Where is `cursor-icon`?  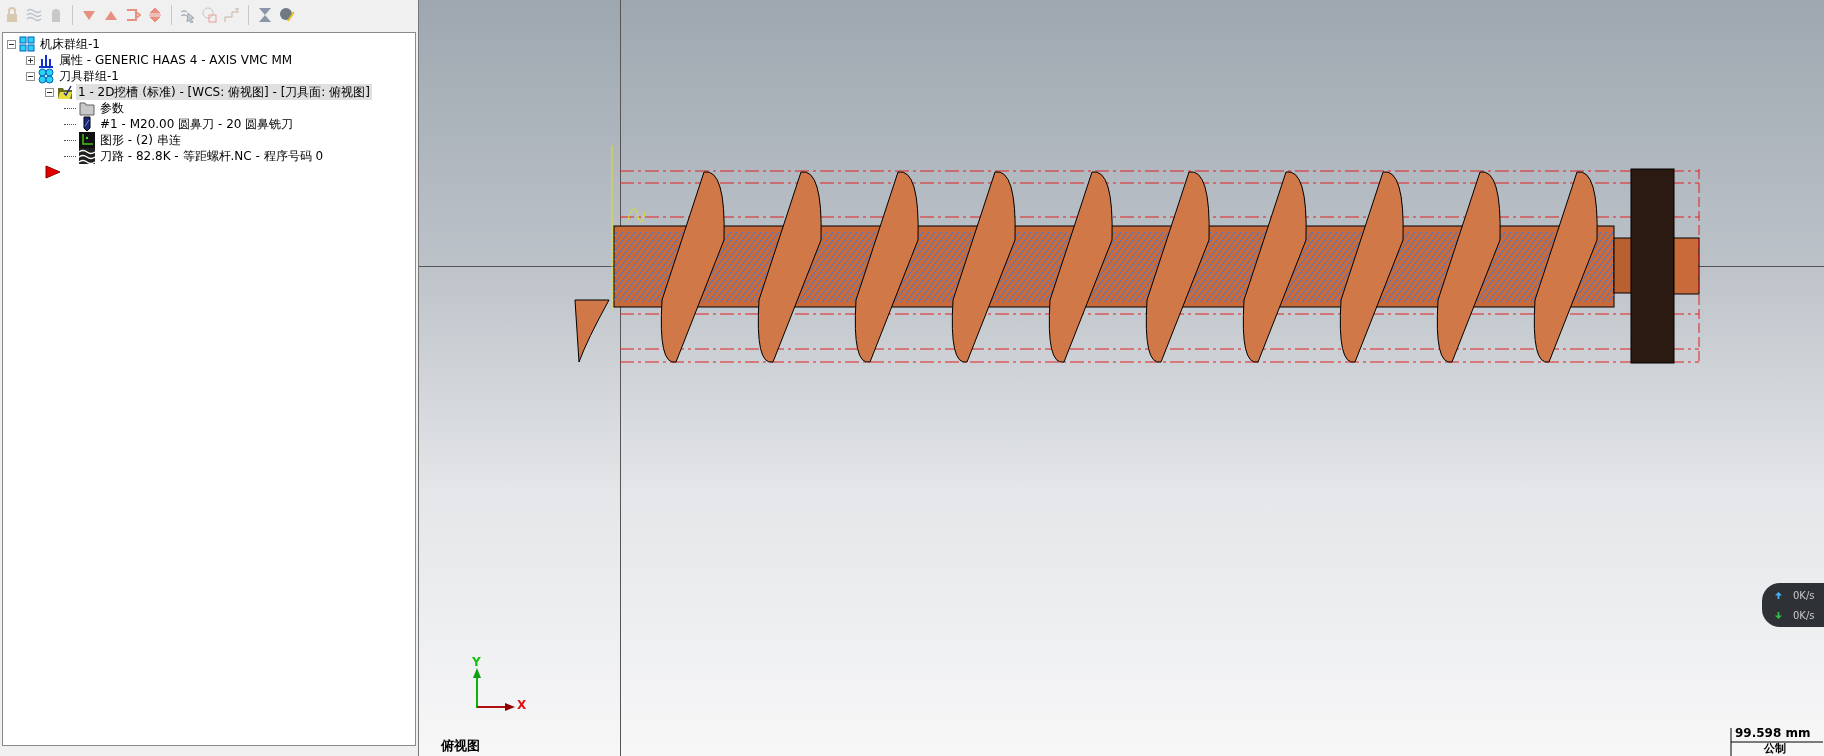
cursor-icon is located at coordinates (188, 15).